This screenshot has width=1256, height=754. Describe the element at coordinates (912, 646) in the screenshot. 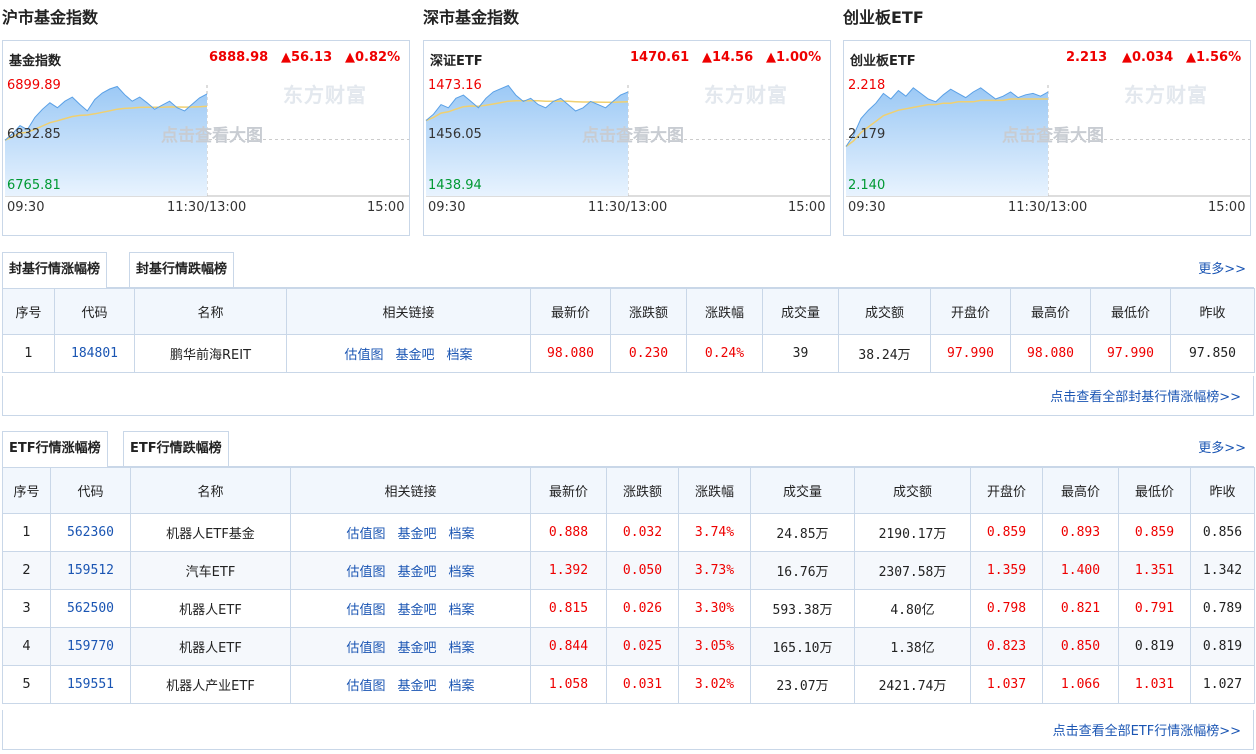

I see `cell-amount: 1.38亿` at that location.